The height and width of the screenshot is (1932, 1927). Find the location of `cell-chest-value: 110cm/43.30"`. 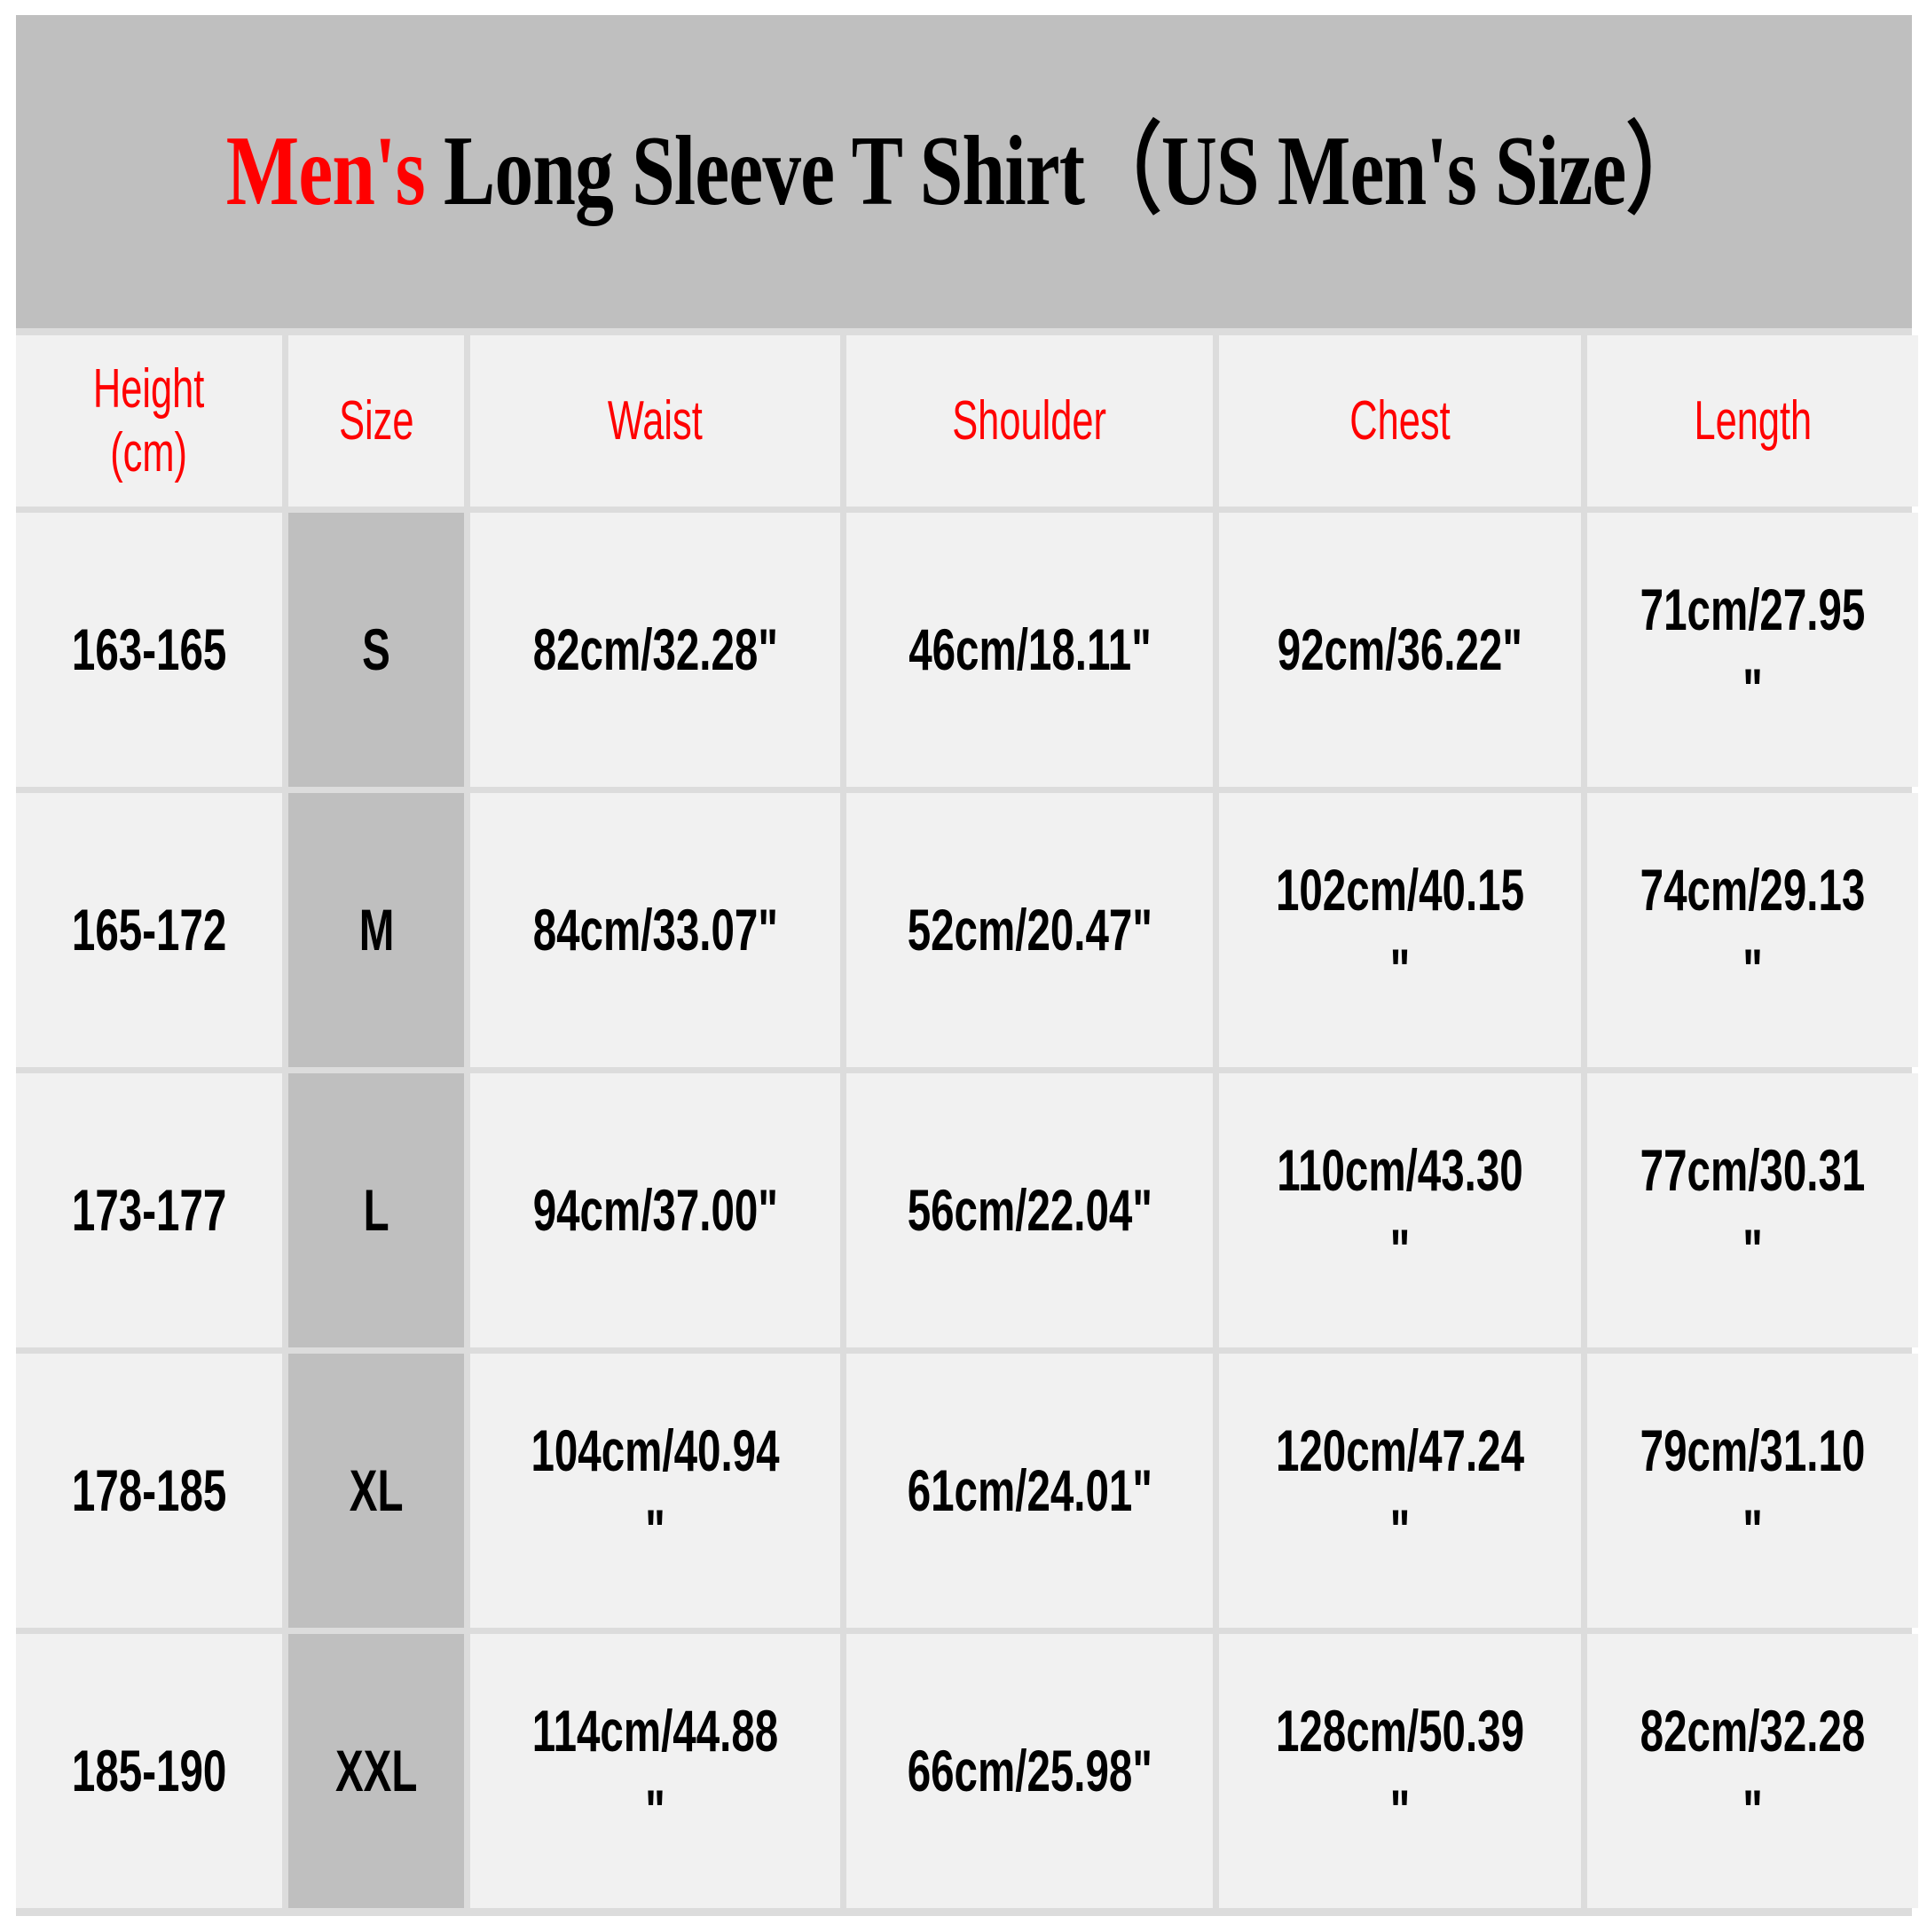

cell-chest-value: 110cm/43.30" is located at coordinates (1400, 1210).